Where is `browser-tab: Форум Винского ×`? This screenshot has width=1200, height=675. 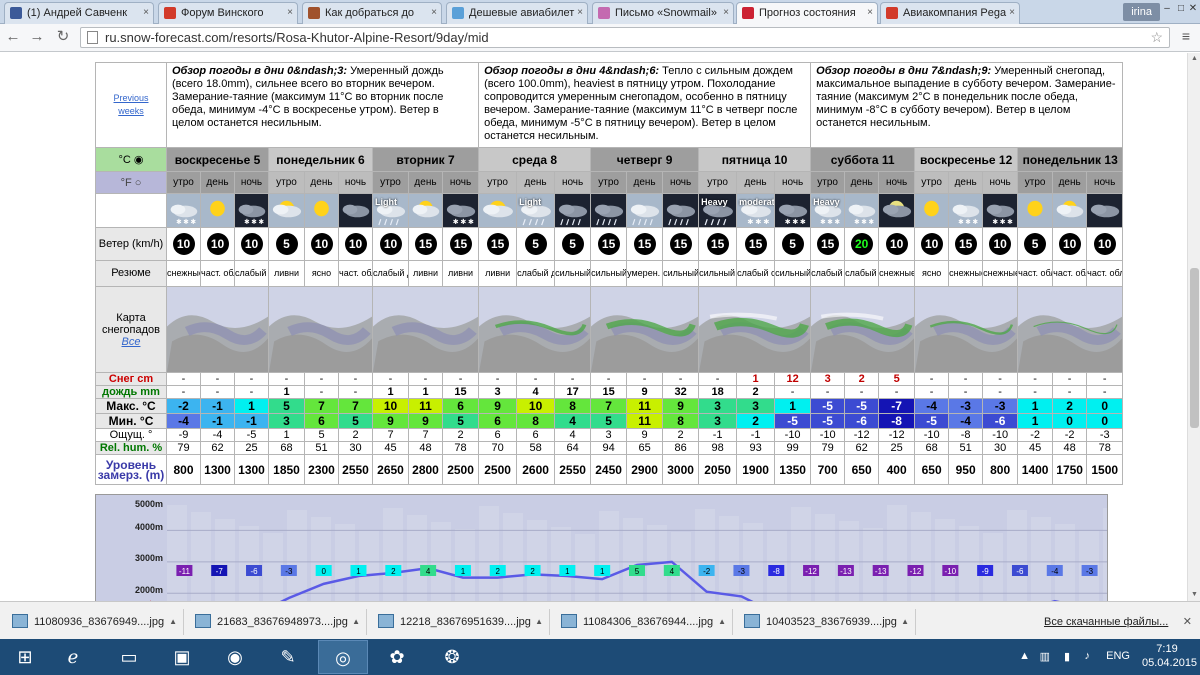
browser-tab: Форум Винского × is located at coordinates (228, 13).